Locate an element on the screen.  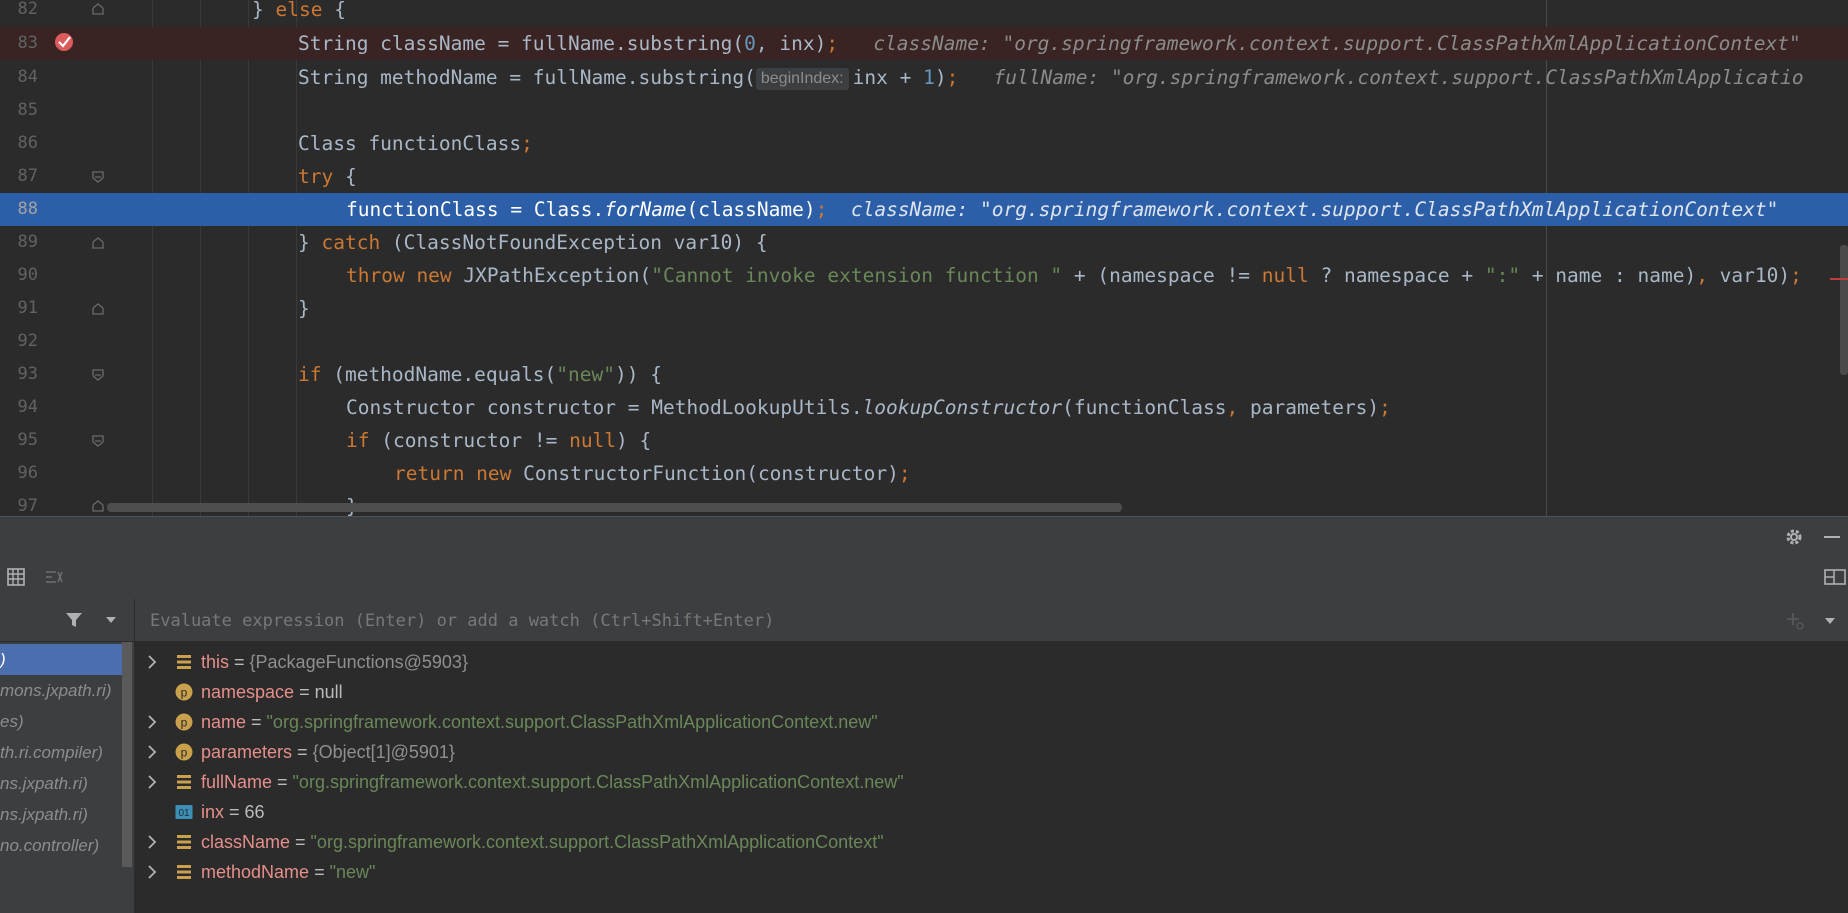
variable-row: methodName = "new" is located at coordinates (991, 872).